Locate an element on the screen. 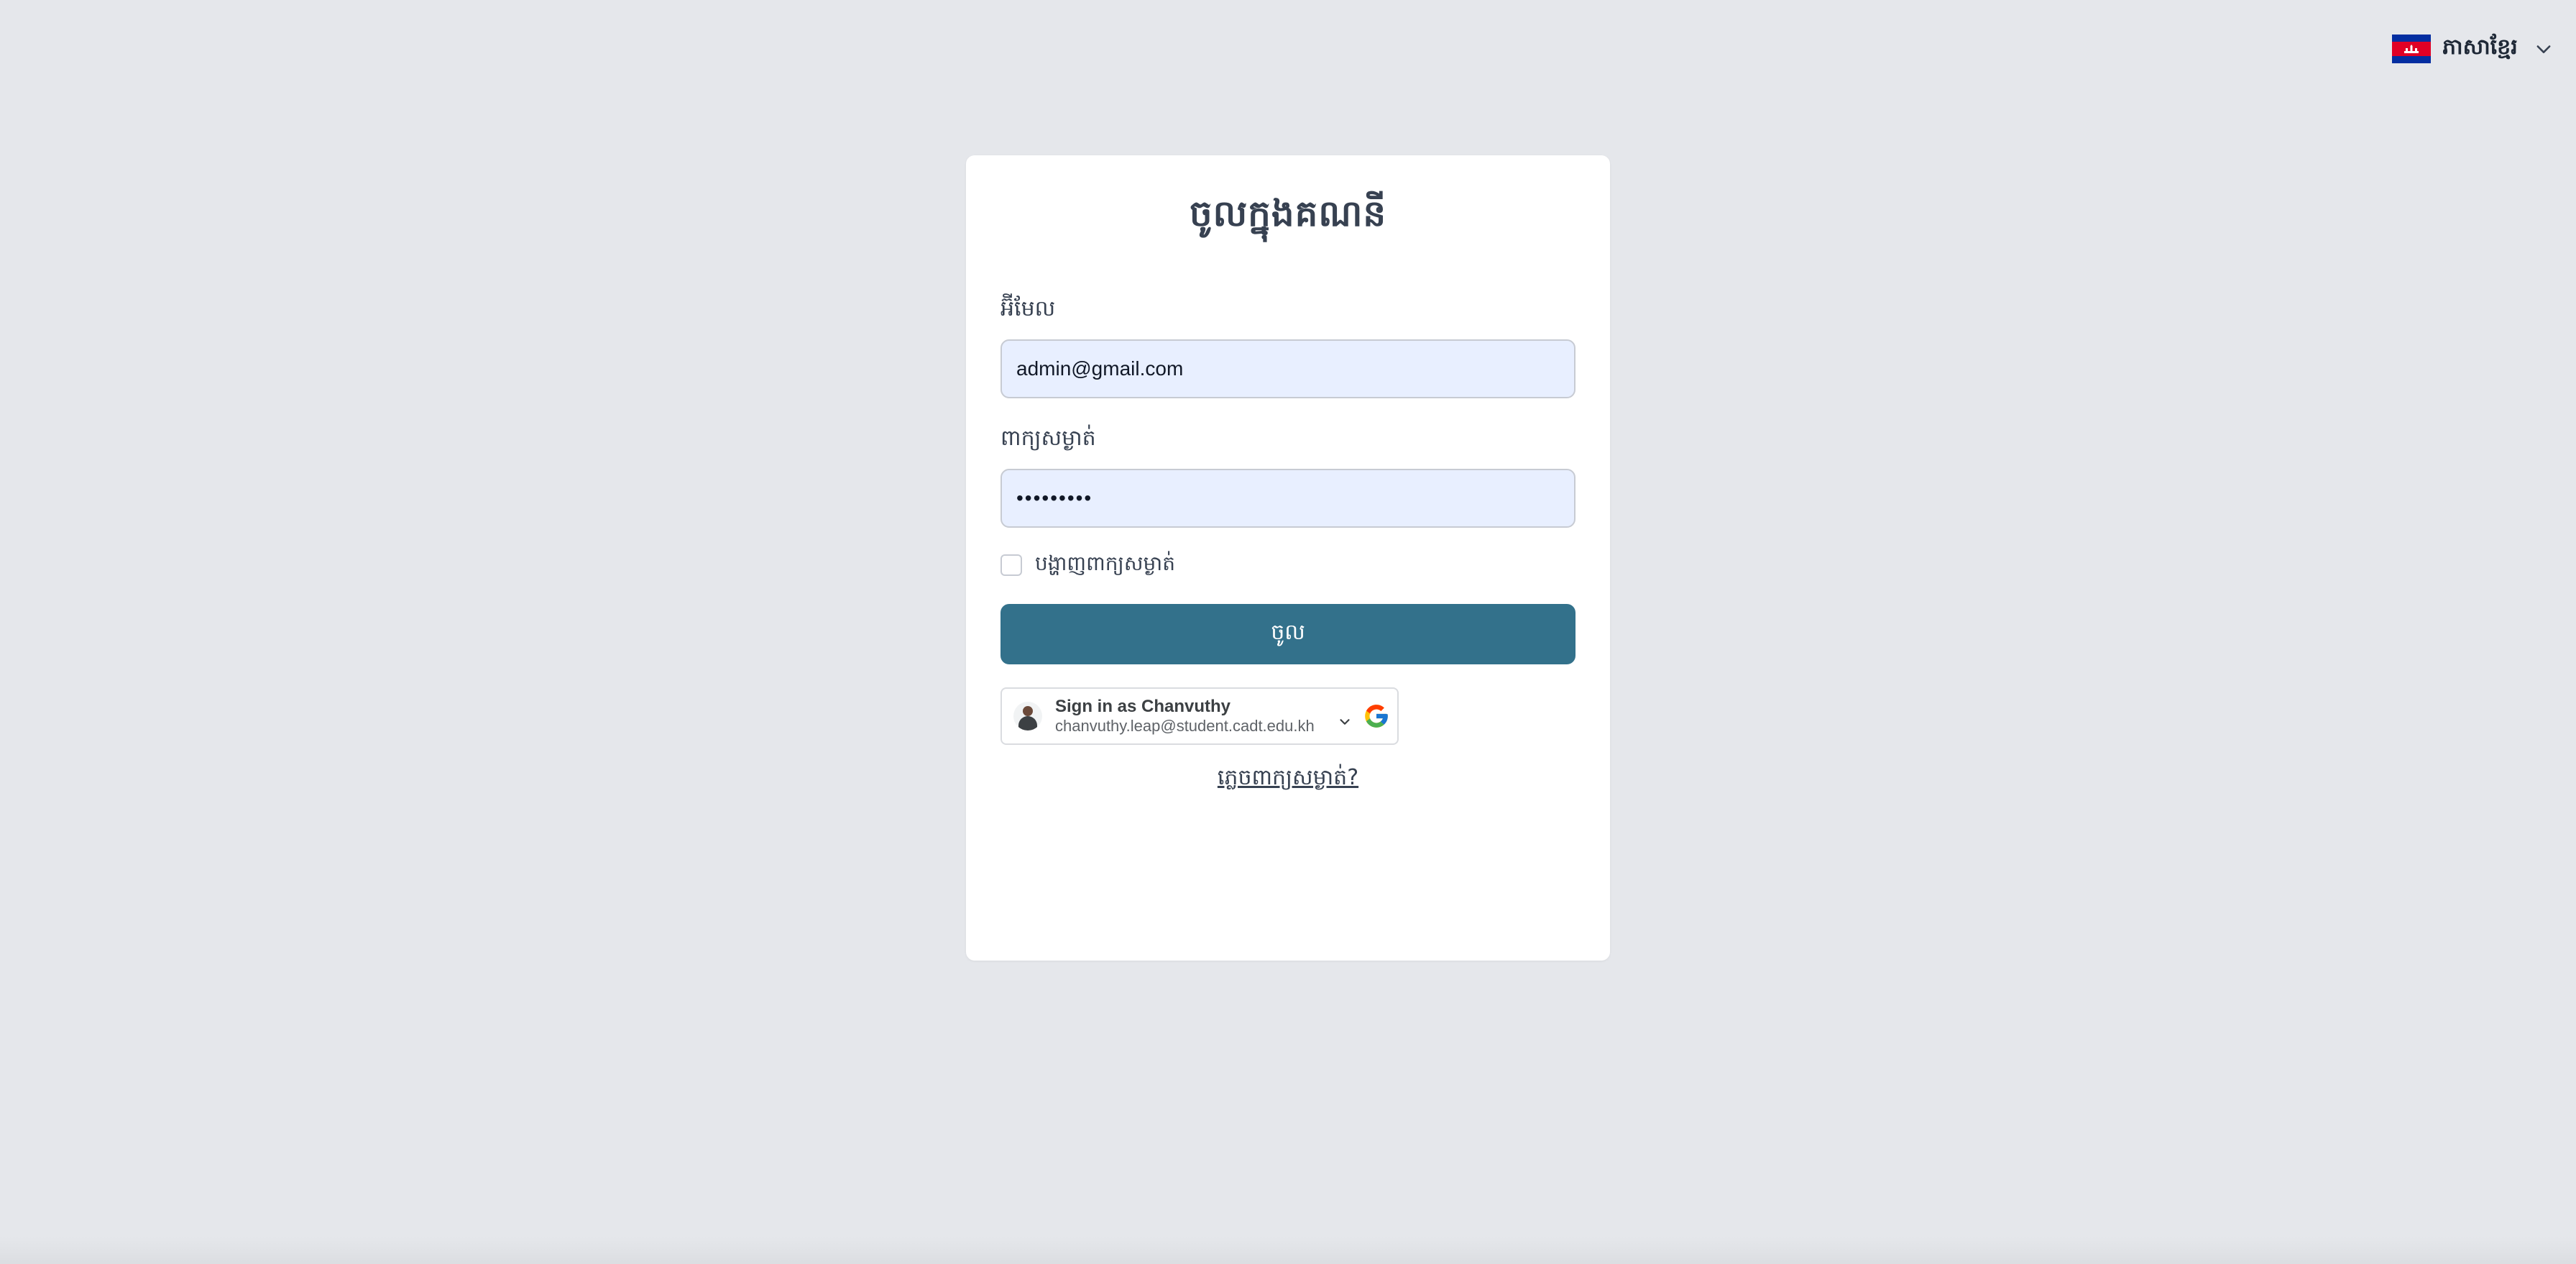  google-logo-icon is located at coordinates (1376, 716).